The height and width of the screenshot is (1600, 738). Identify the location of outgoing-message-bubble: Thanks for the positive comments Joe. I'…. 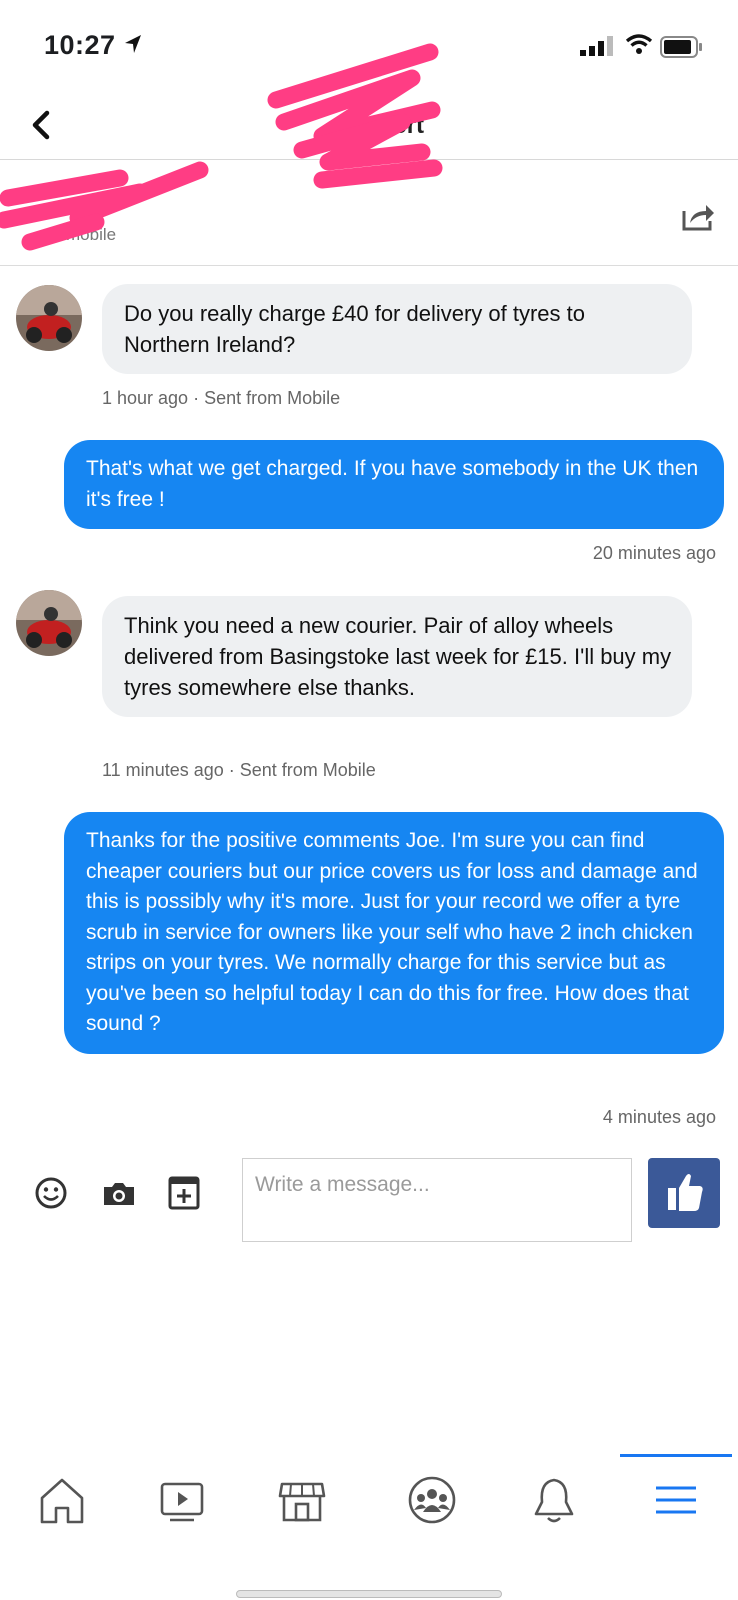
(394, 933).